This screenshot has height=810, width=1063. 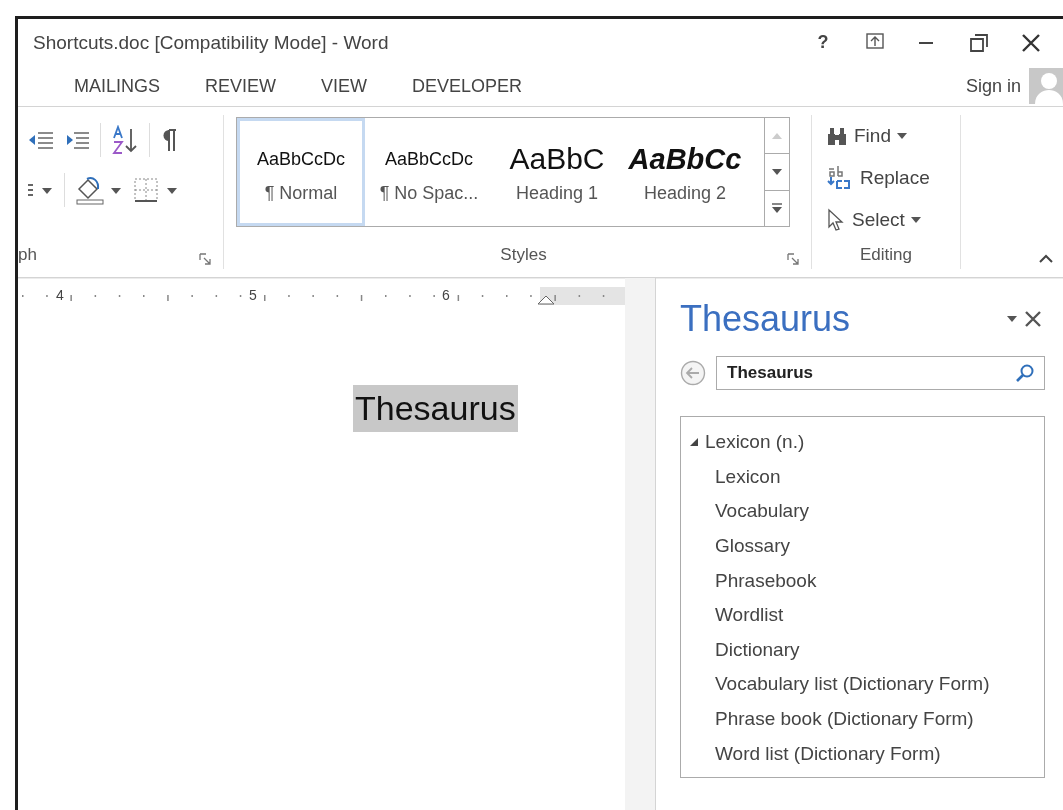 What do you see at coordinates (879, 719) in the screenshot?
I see `result-item: Phrase book (Dictionary Form)` at bounding box center [879, 719].